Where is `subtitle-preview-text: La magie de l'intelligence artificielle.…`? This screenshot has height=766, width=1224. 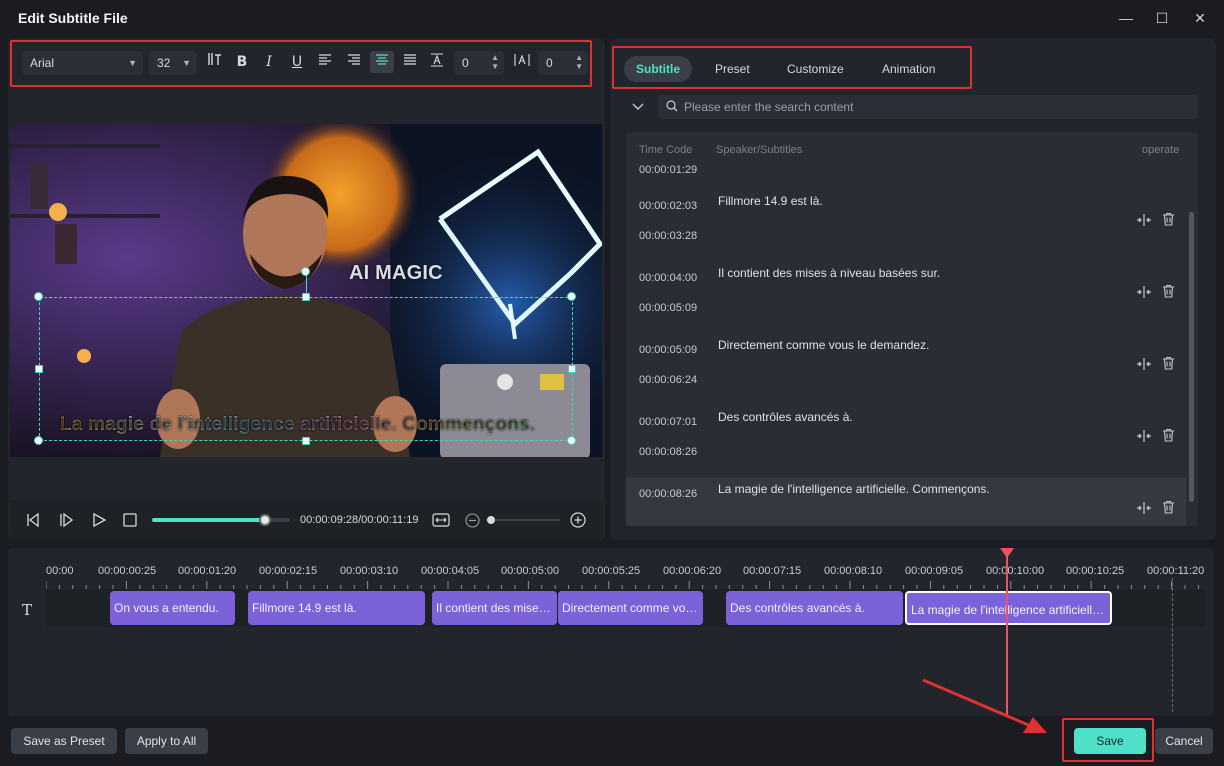
subtitle-preview-text: La magie de l'intelligence artificielle.… is located at coordinates (297, 425).